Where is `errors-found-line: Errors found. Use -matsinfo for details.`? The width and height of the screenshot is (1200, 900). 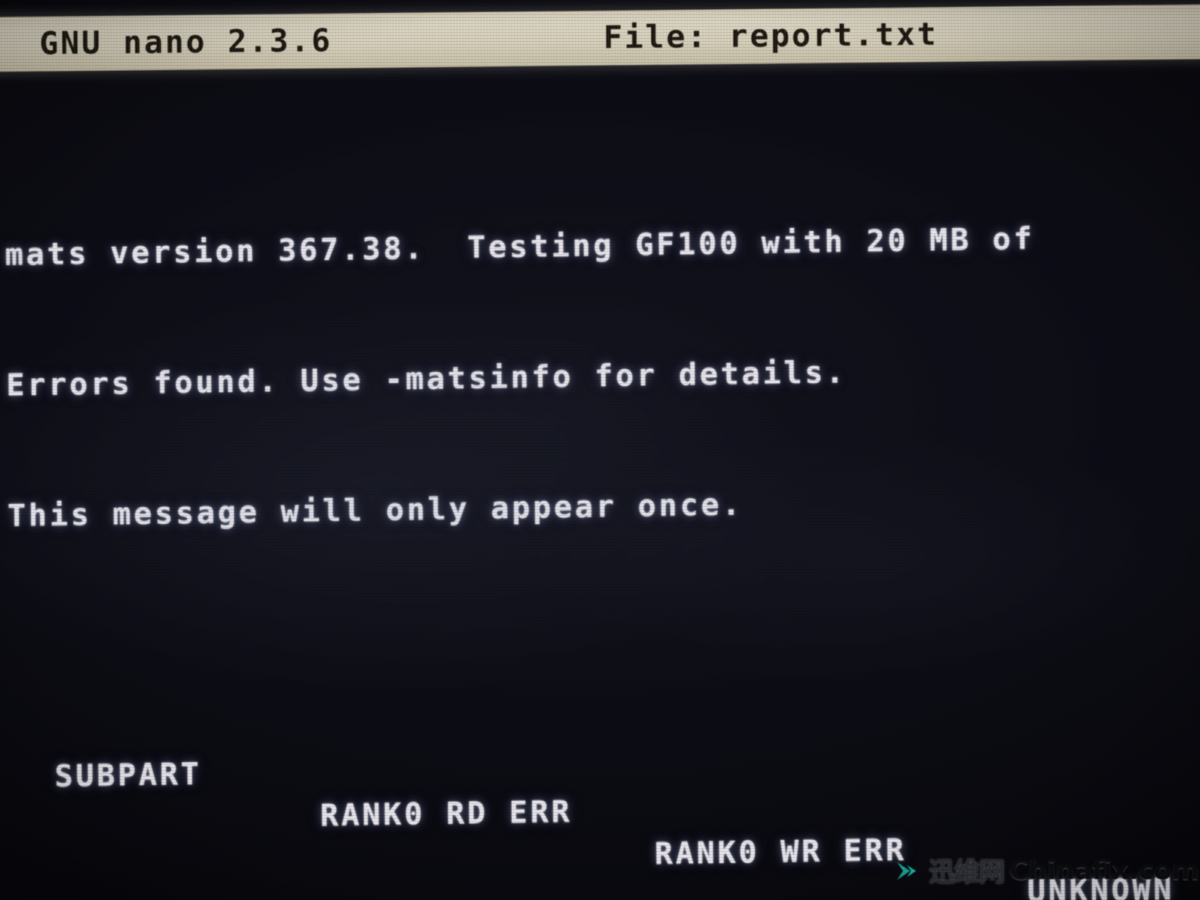
errors-found-line: Errors found. Use -matsinfo for details. is located at coordinates (426, 379).